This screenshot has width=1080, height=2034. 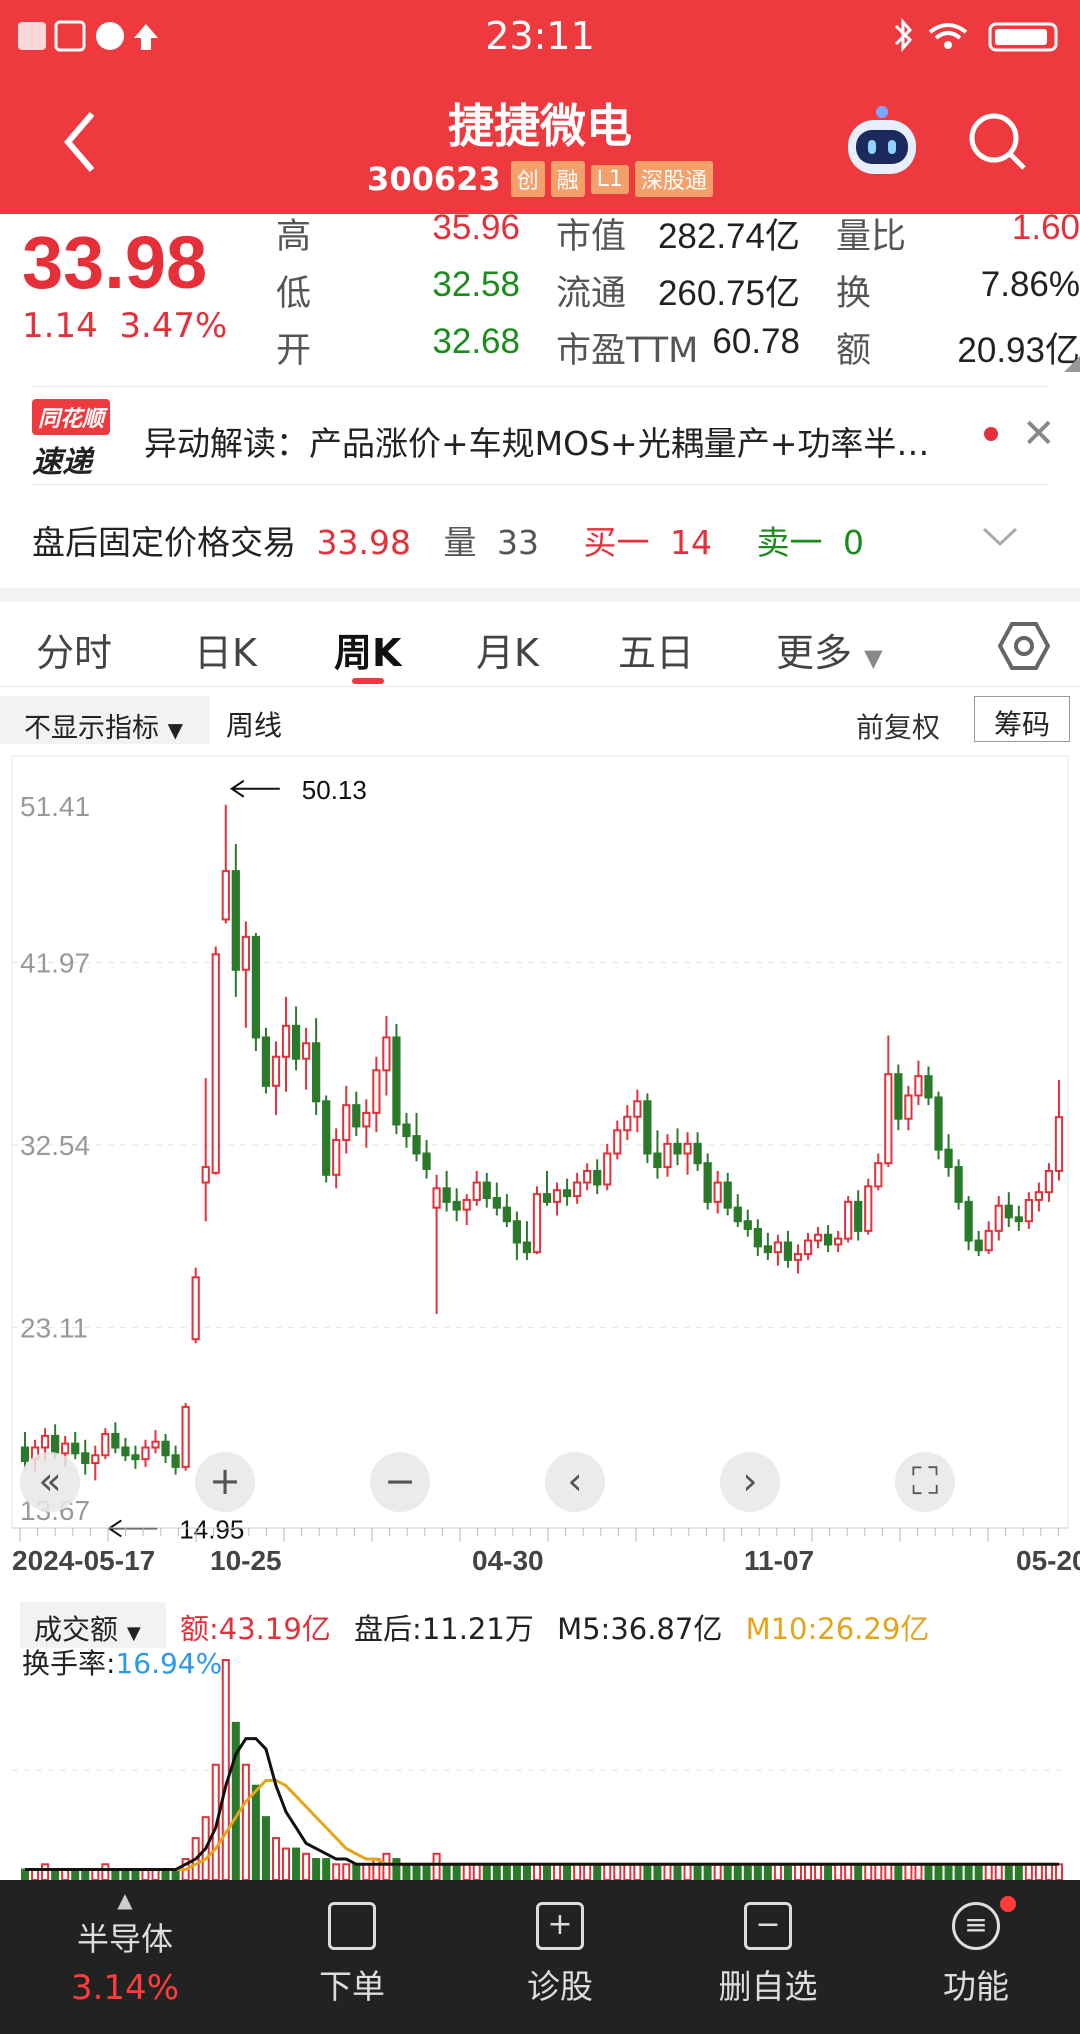 I want to click on adjust-toggle: 前复权, so click(x=898, y=726).